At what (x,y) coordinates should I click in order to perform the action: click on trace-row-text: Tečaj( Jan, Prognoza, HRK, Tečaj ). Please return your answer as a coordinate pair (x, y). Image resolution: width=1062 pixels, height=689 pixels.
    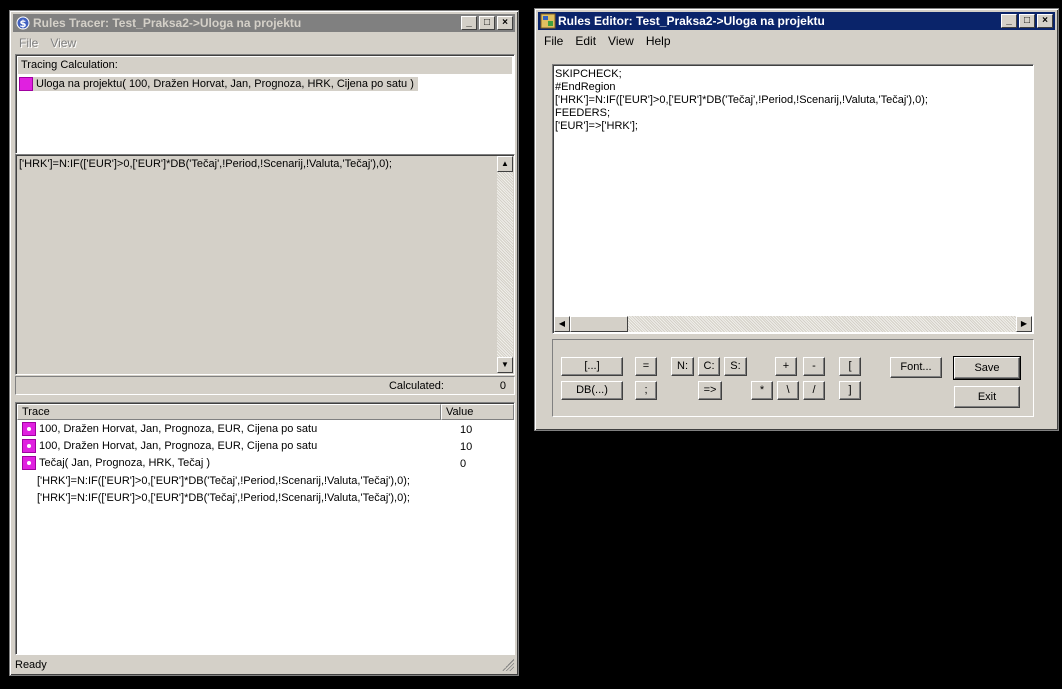
    Looking at the image, I should click on (124, 462).